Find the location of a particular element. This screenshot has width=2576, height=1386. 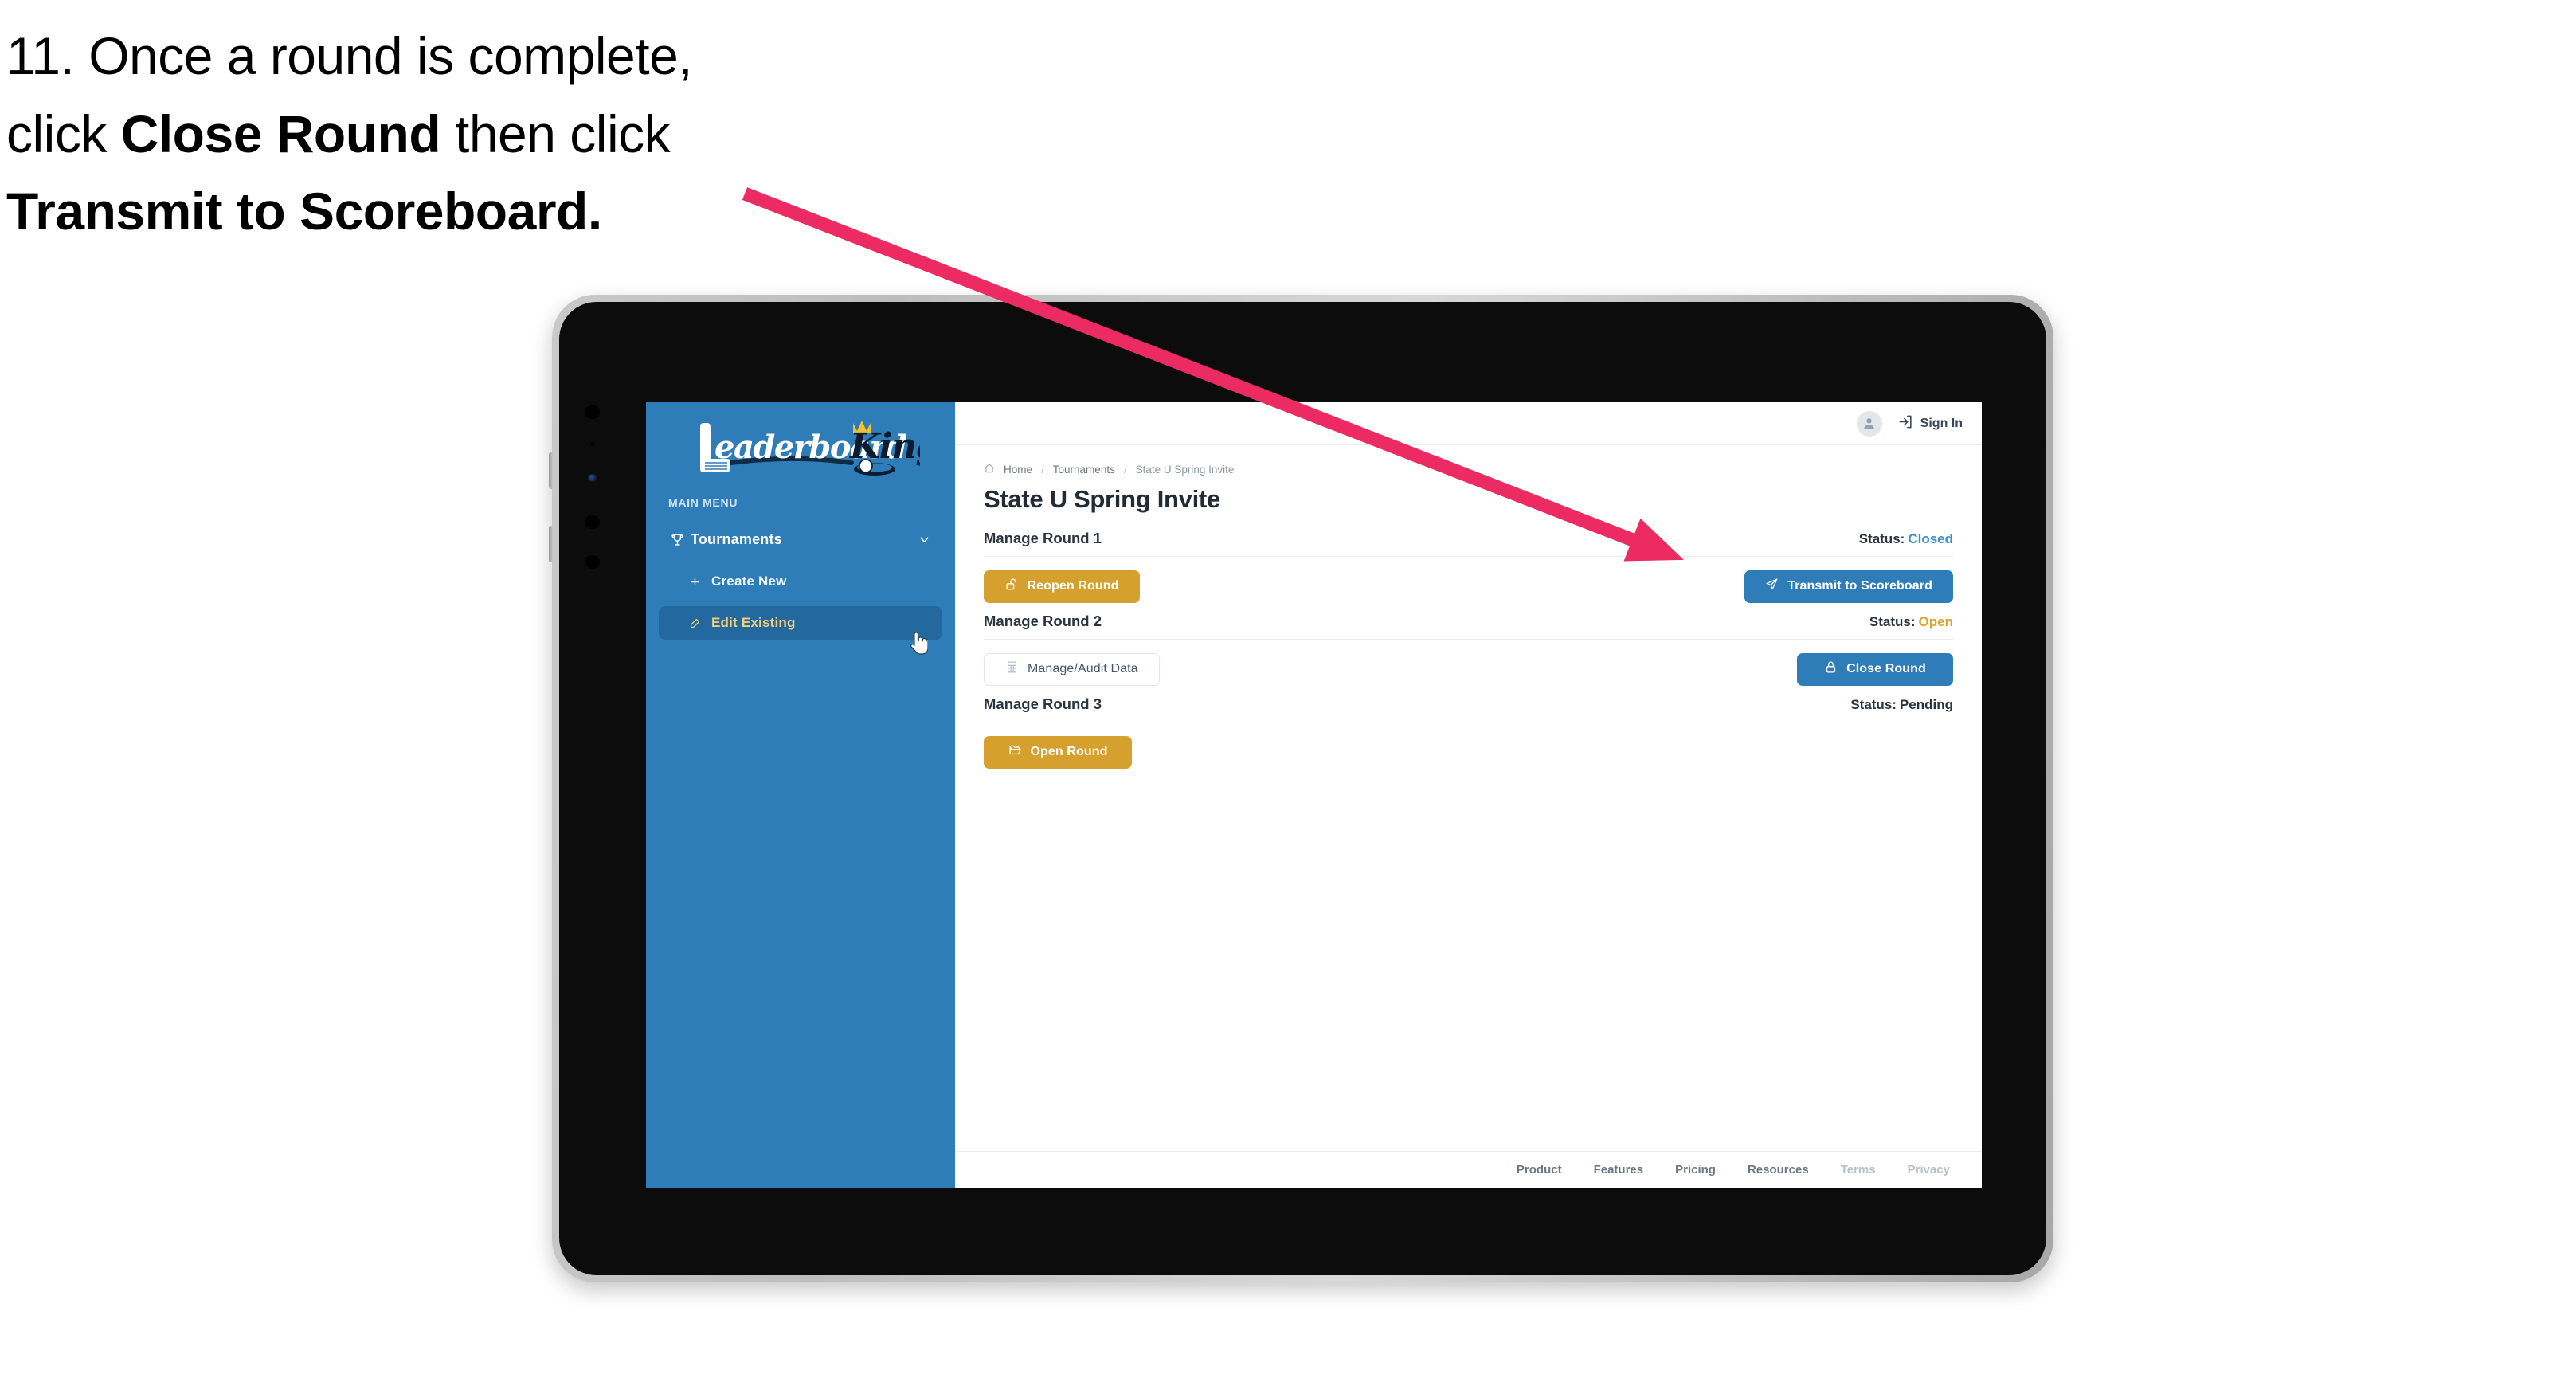

sidebar-subitem-label: Create New is located at coordinates (749, 581).